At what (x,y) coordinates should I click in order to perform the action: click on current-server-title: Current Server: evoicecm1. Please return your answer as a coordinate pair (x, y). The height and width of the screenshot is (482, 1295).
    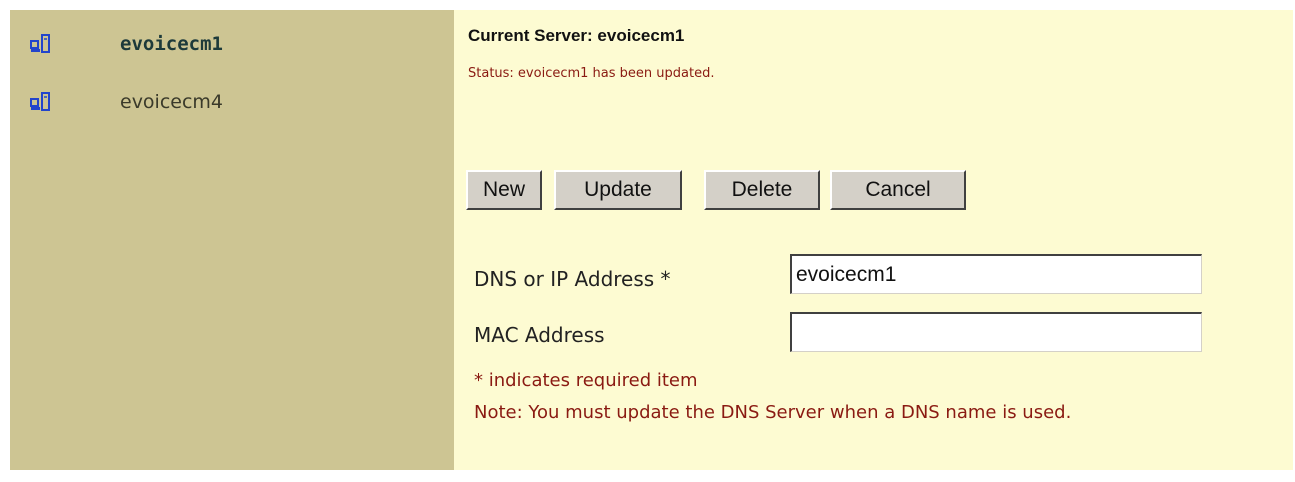
    Looking at the image, I should click on (576, 35).